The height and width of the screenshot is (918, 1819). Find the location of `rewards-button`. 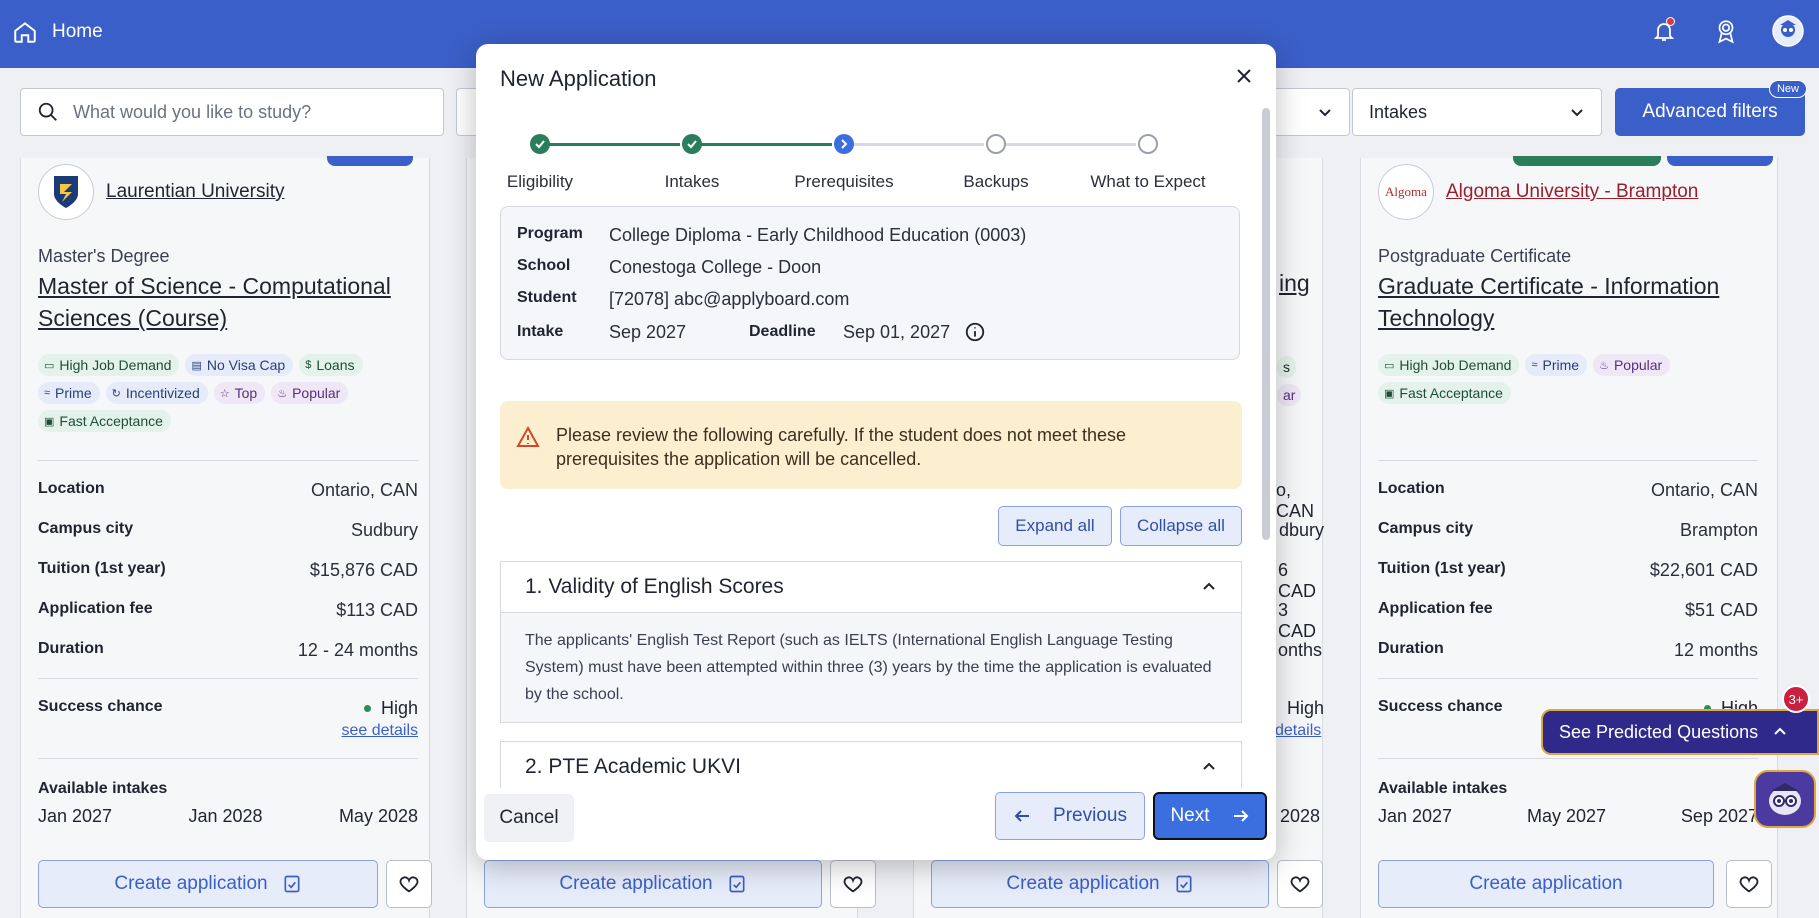

rewards-button is located at coordinates (1726, 31).